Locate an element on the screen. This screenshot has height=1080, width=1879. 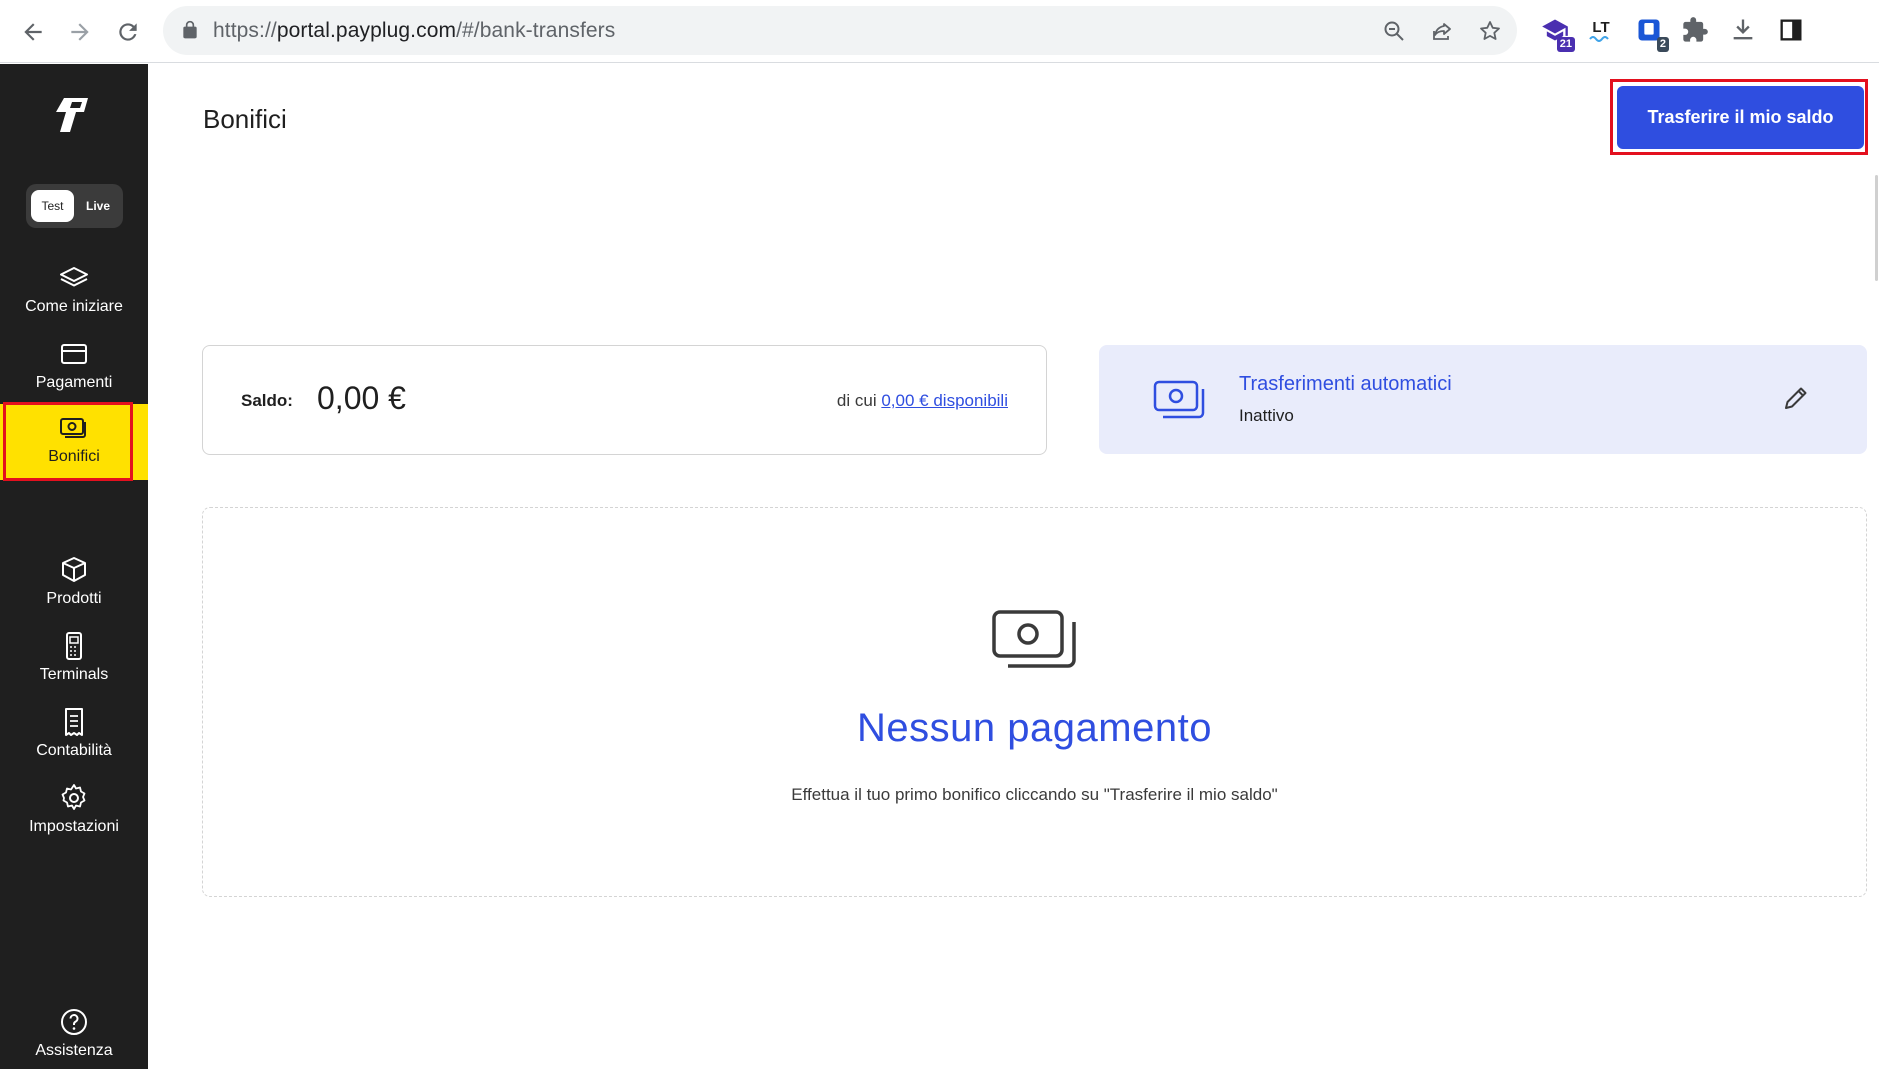
extension-graduation: 21 is located at coordinates (1556, 32).